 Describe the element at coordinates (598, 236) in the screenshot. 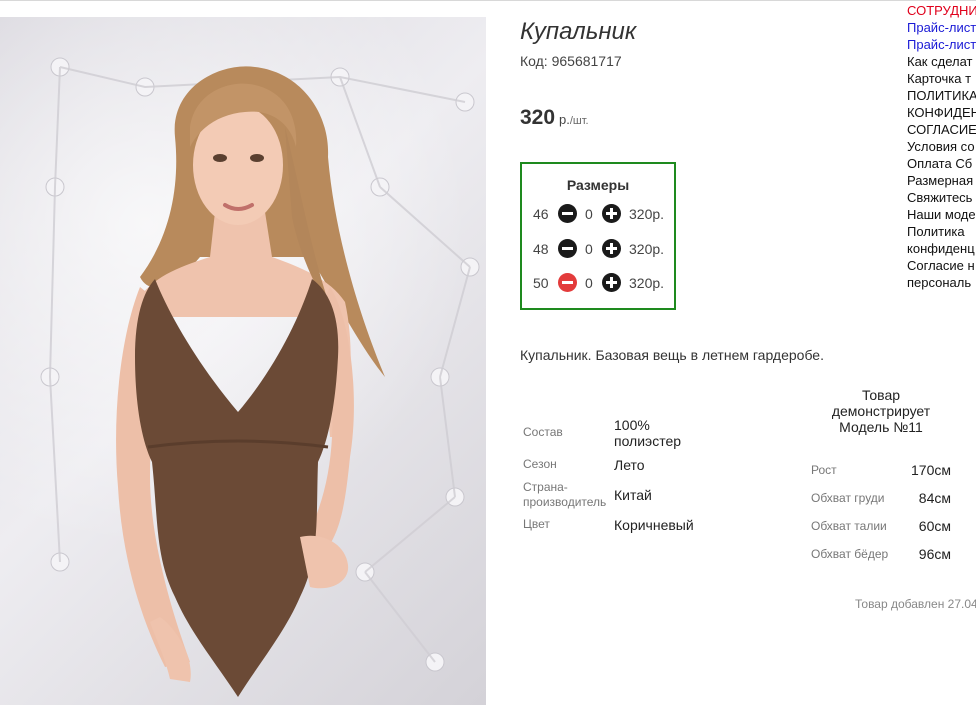

I see `sizes-panel: Размеры 46 0 320р. 48 0 320р. 50 0 320р.` at that location.